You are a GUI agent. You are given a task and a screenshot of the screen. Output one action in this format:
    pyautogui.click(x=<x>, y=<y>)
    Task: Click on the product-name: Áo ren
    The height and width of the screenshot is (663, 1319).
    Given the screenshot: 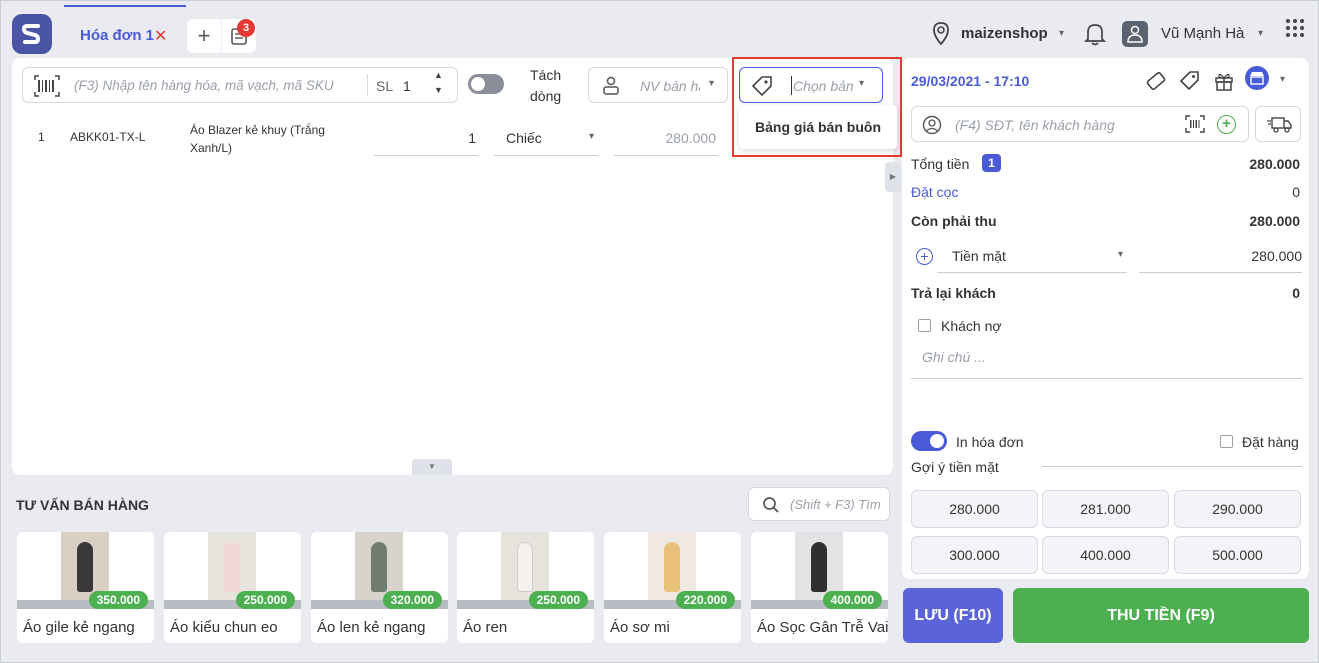 What is the action you would take?
    pyautogui.click(x=485, y=627)
    